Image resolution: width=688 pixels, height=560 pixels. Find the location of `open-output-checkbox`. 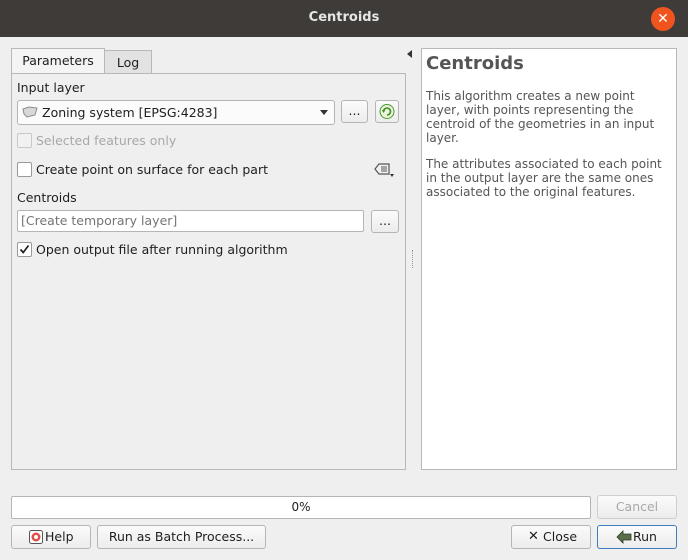

open-output-checkbox is located at coordinates (24, 249).